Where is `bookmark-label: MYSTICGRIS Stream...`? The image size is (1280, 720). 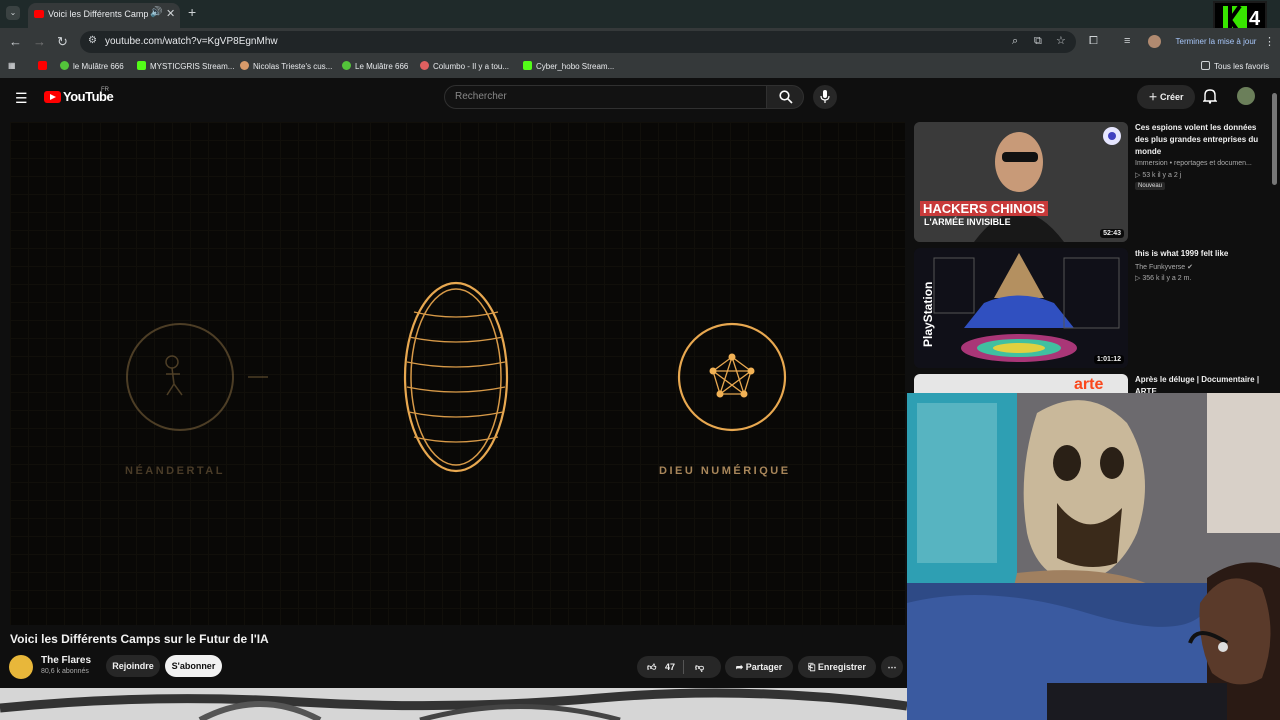 bookmark-label: MYSTICGRIS Stream... is located at coordinates (192, 66).